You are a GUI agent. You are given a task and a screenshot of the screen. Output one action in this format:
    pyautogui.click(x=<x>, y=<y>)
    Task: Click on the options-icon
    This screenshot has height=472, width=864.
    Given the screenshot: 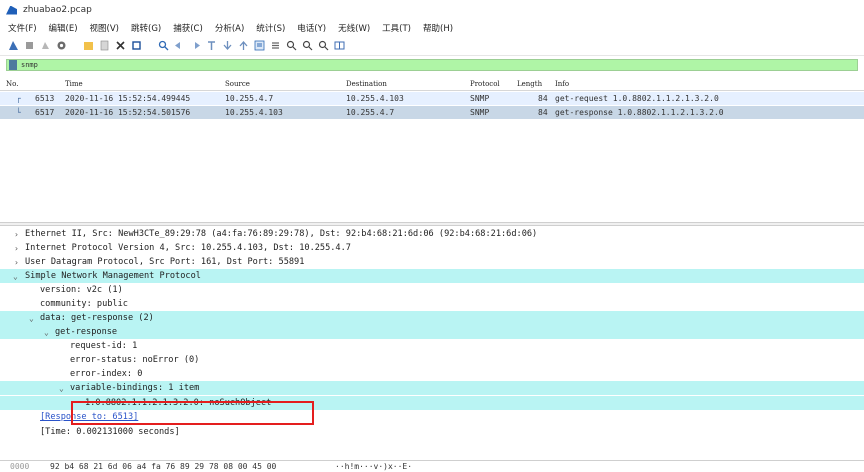 What is the action you would take?
    pyautogui.click(x=61, y=45)
    